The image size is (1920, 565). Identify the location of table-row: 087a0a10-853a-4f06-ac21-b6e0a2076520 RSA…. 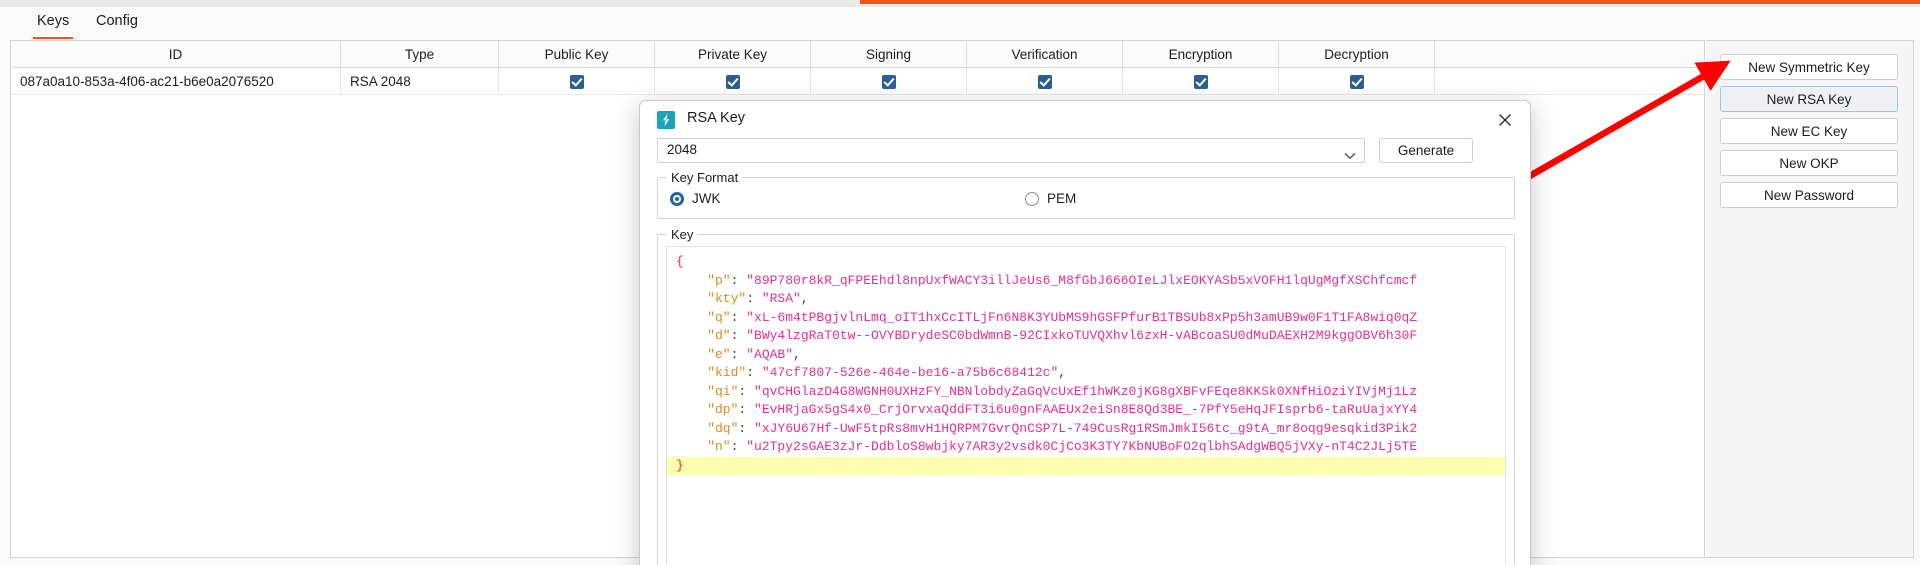
(857, 81).